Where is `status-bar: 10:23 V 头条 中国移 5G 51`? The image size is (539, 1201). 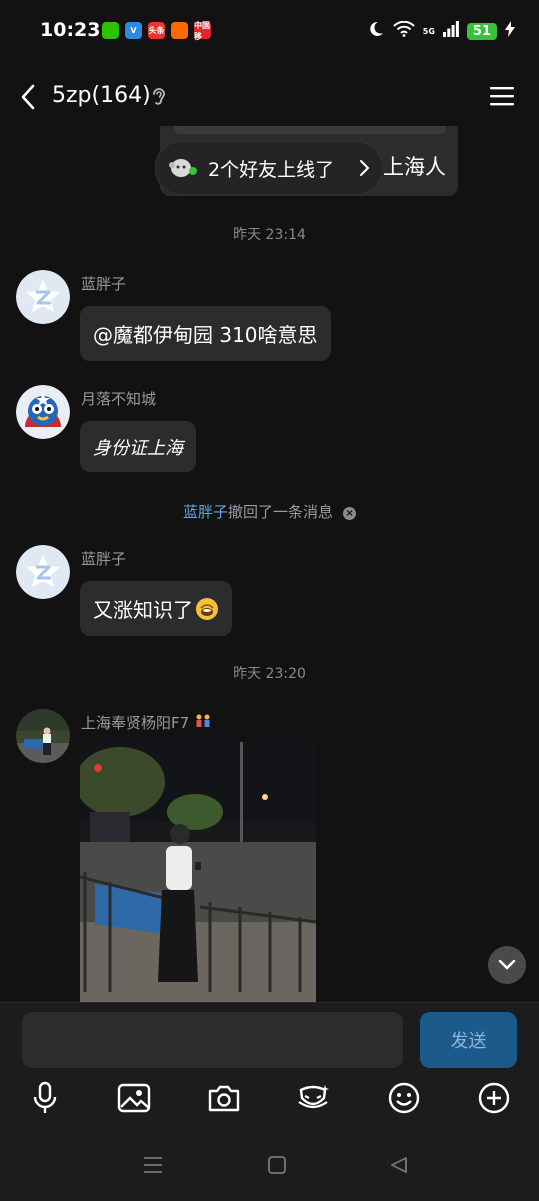 status-bar: 10:23 V 头条 中国移 5G 51 is located at coordinates (269, 31).